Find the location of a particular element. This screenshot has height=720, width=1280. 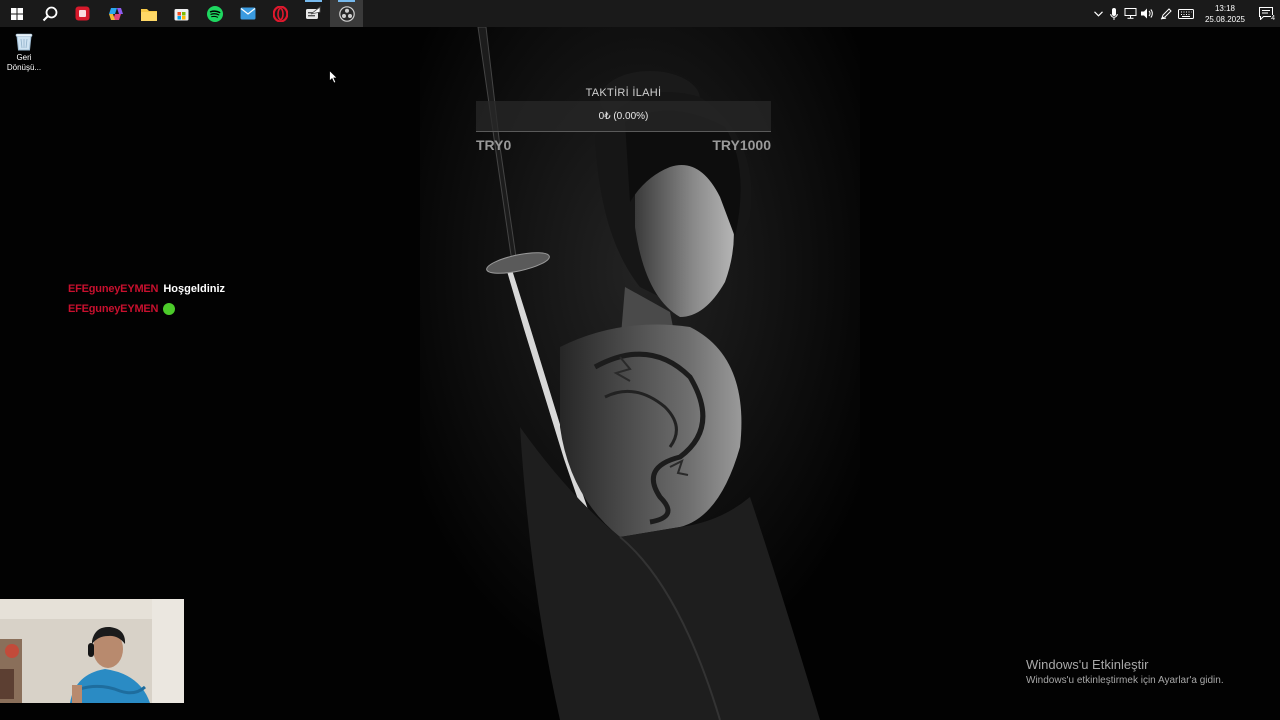

donation-progress-text: 0₺ (0.00%) is located at coordinates (623, 116).